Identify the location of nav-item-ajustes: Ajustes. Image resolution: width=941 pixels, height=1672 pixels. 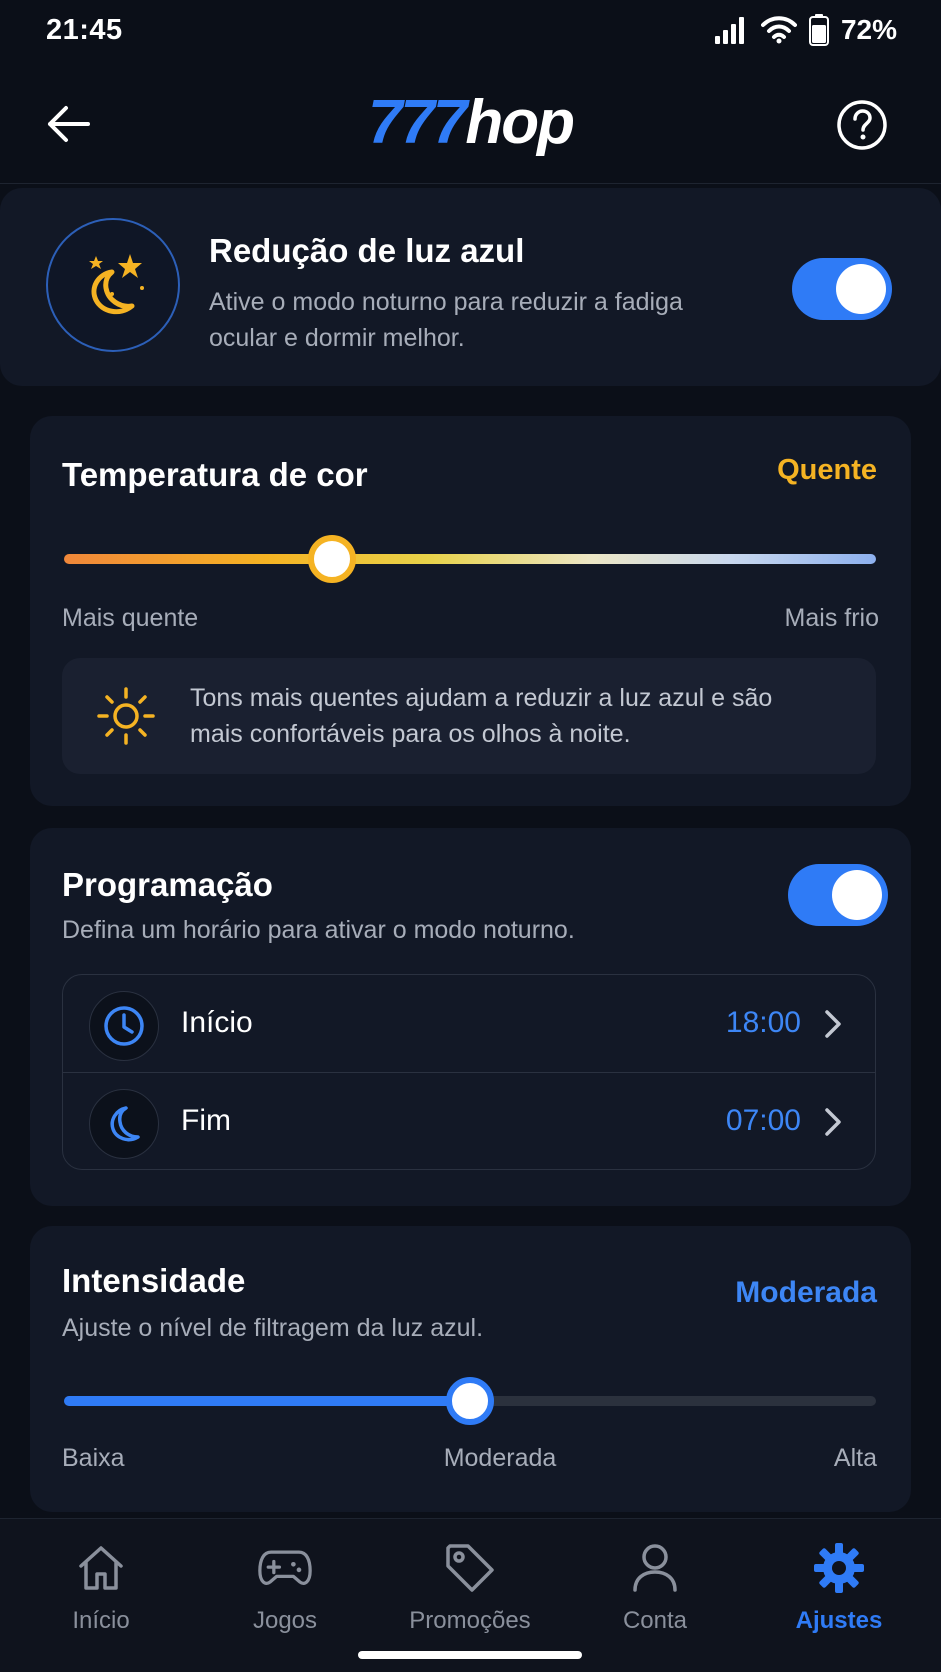
(839, 1591).